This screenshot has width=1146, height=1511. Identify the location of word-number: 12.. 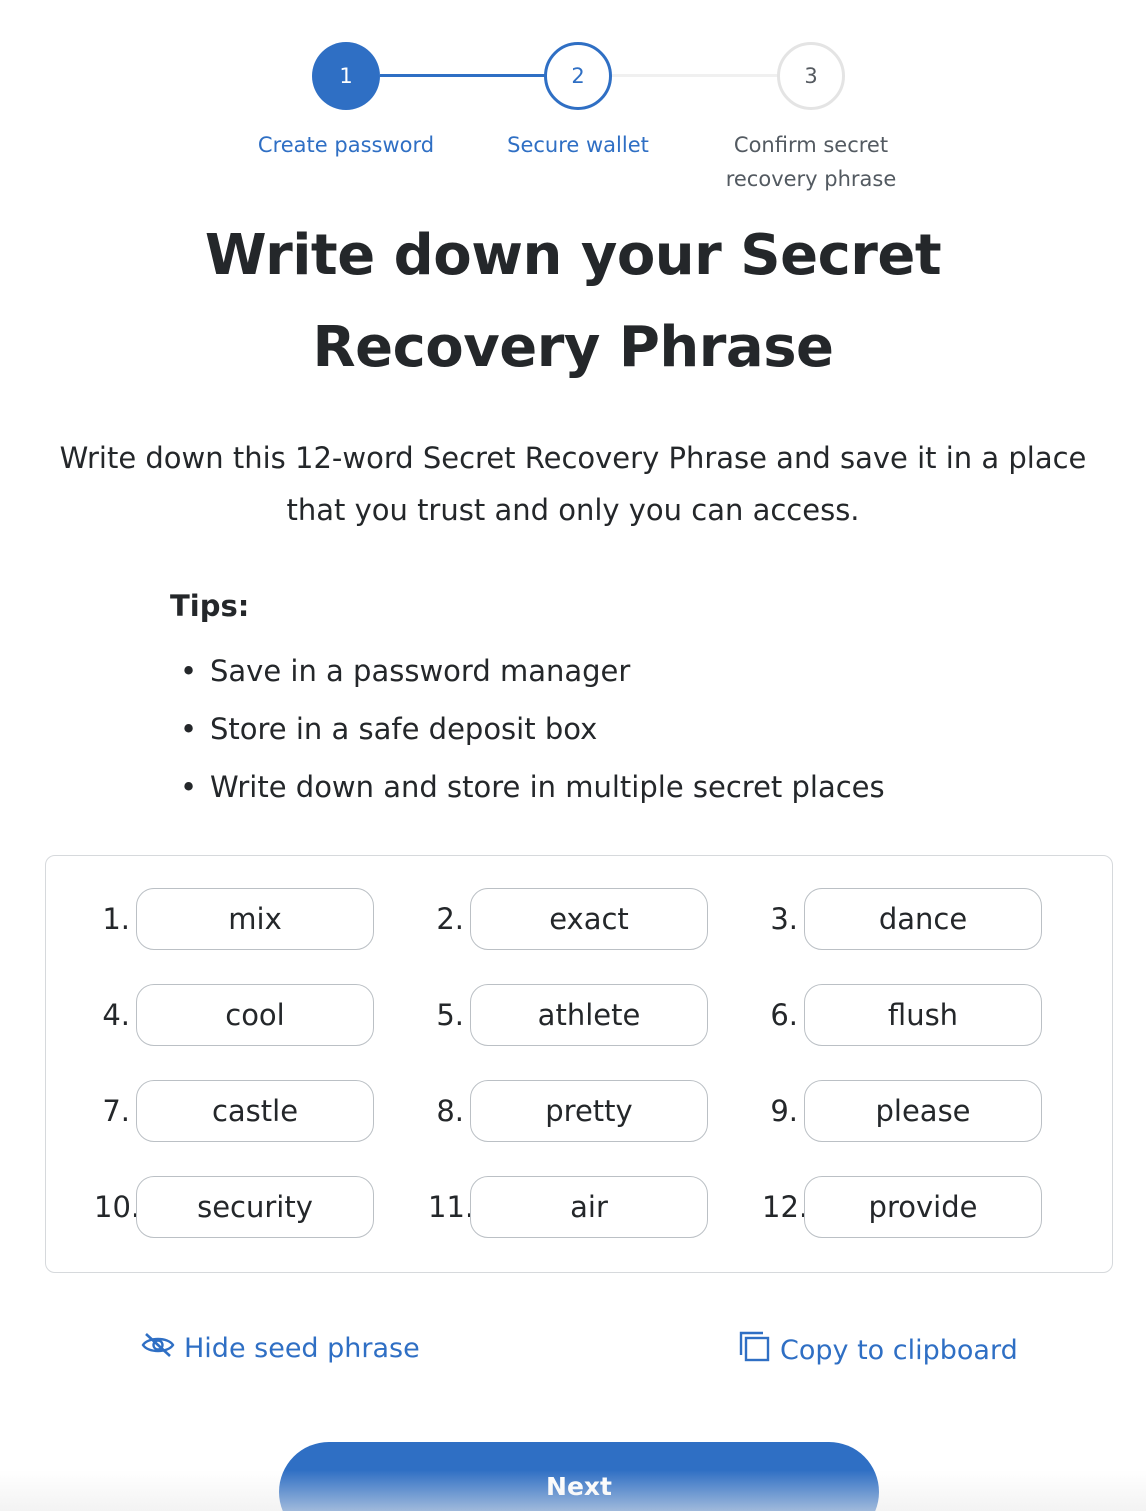
(785, 1207).